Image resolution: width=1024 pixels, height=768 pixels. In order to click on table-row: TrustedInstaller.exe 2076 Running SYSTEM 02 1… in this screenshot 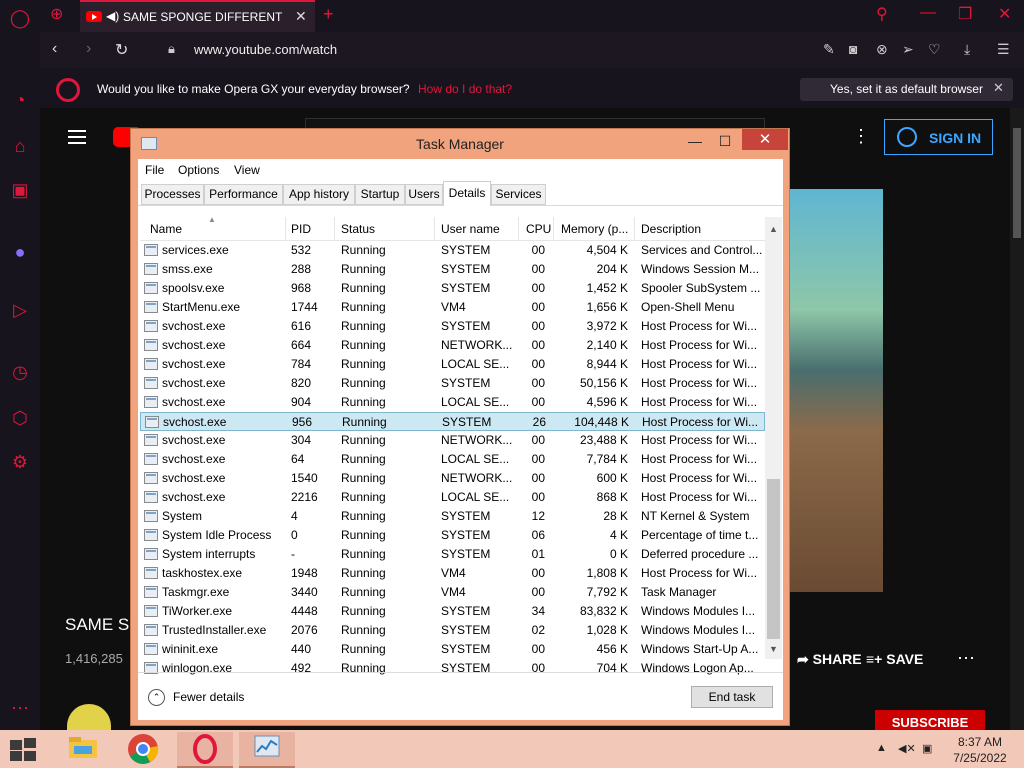, I will do `click(452, 630)`.